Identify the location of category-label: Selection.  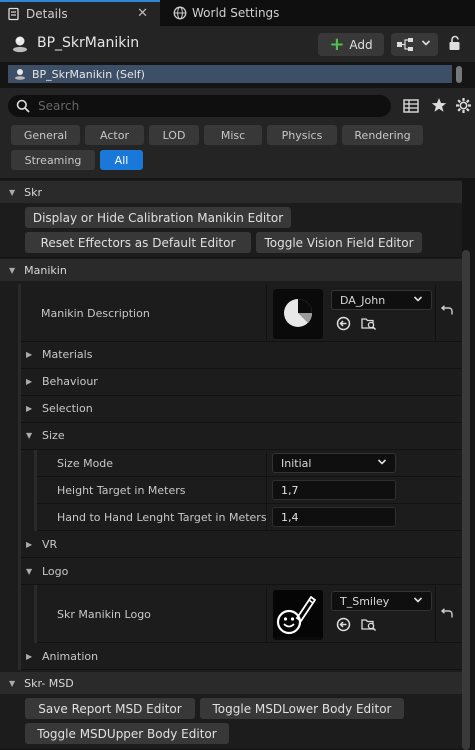
(67, 408).